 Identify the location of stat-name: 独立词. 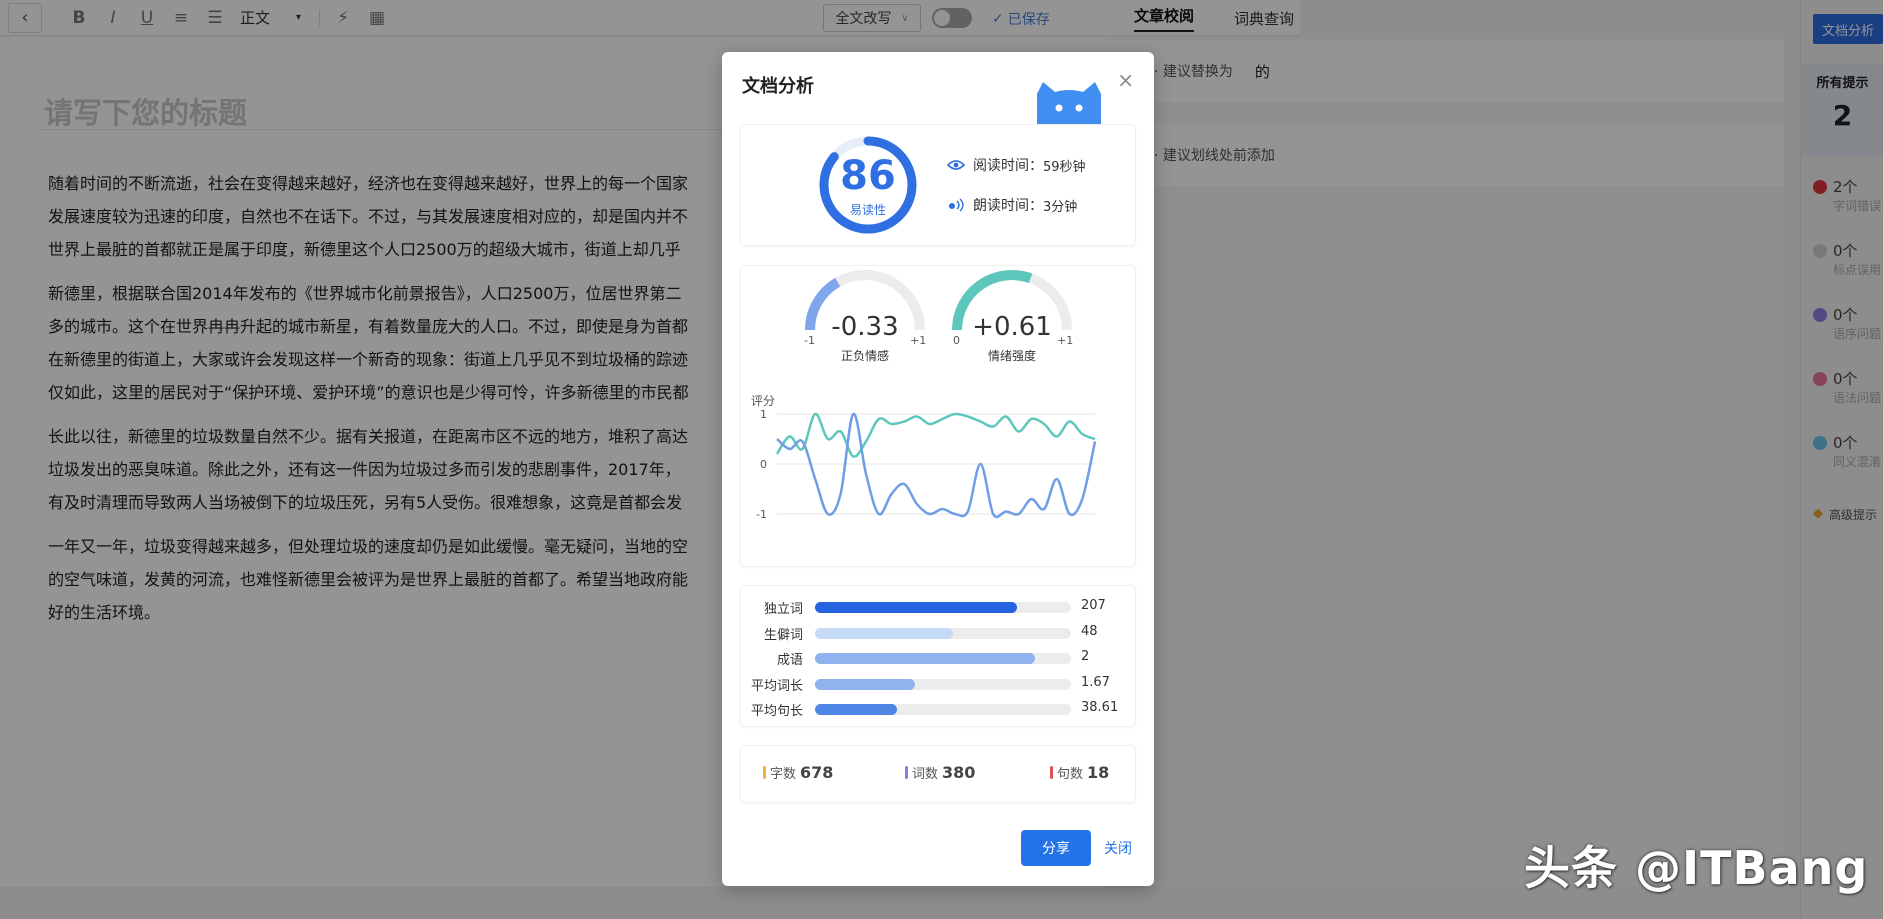
(783, 609).